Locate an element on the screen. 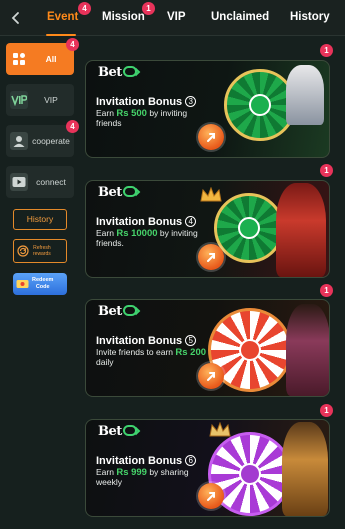 Image resolution: width=345 pixels, height=529 pixels. tab-event: Event is located at coordinates (62, 18).